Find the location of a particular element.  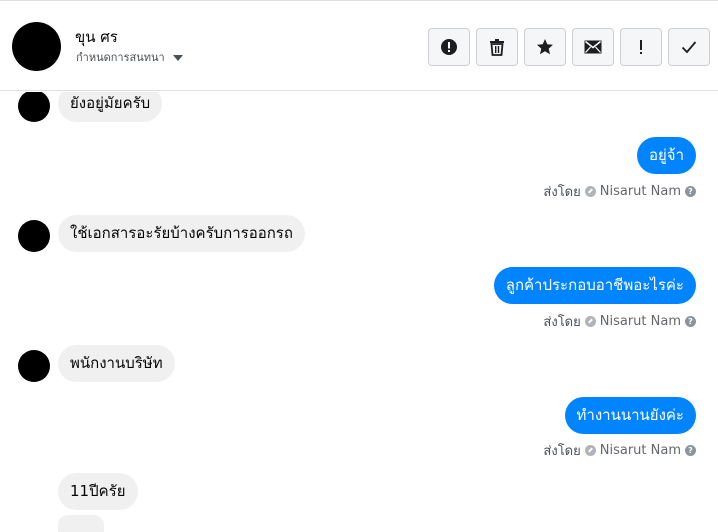

trash-icon is located at coordinates (497, 47).